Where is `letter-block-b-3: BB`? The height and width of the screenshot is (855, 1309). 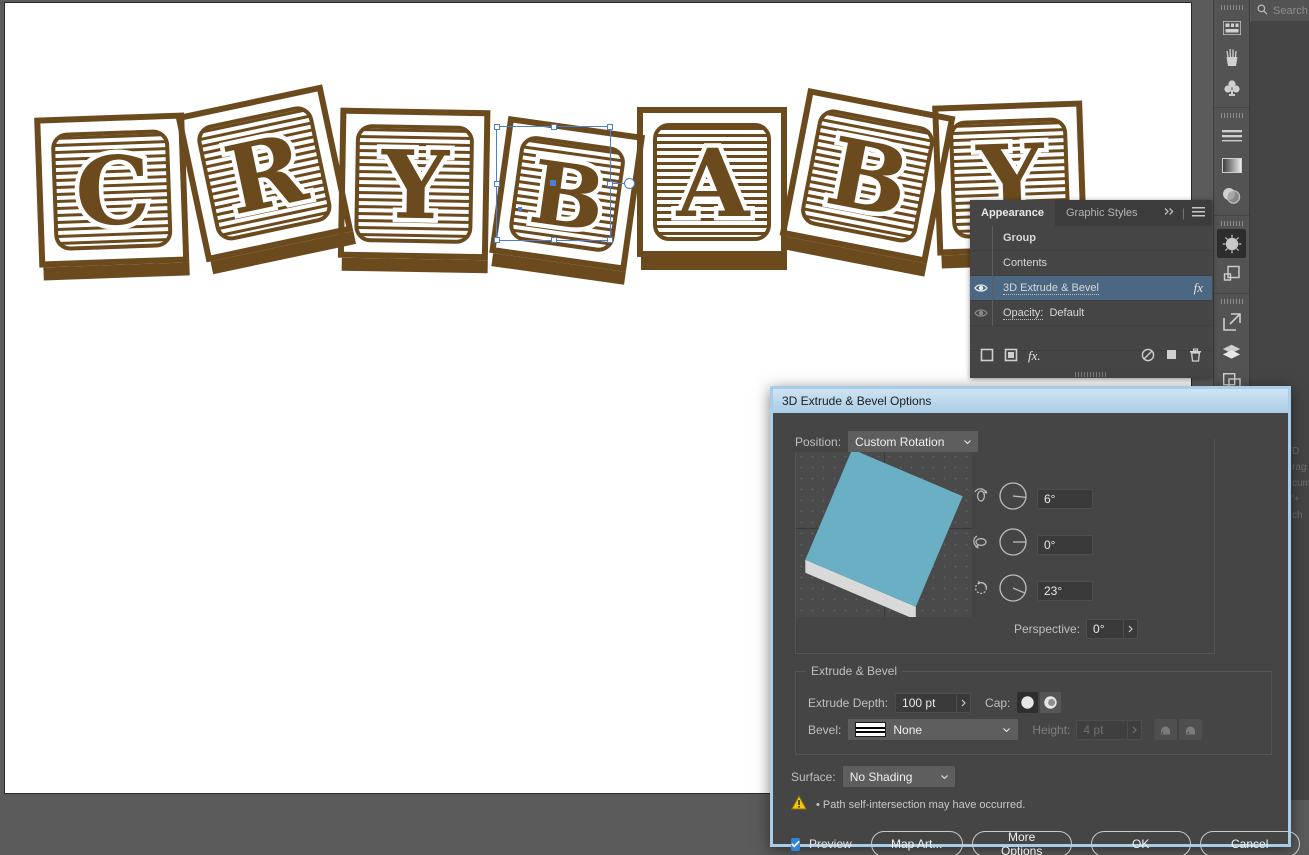
letter-block-b-3: BB is located at coordinates (567, 202).